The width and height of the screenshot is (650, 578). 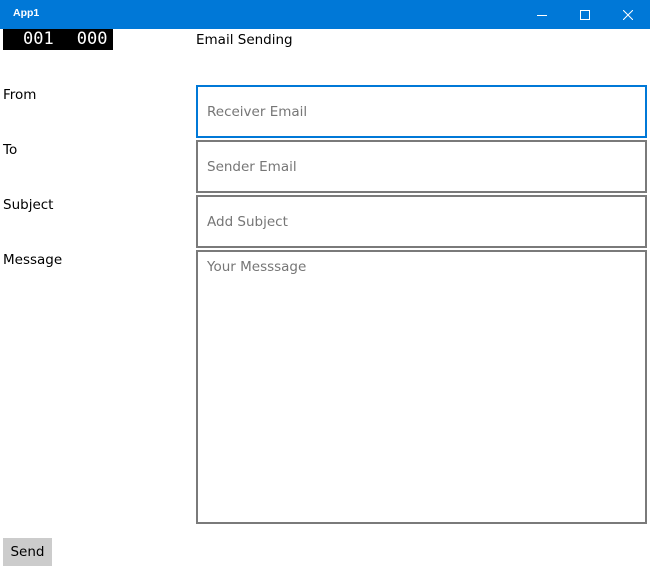 I want to click on minimize-icon, so click(x=542, y=15).